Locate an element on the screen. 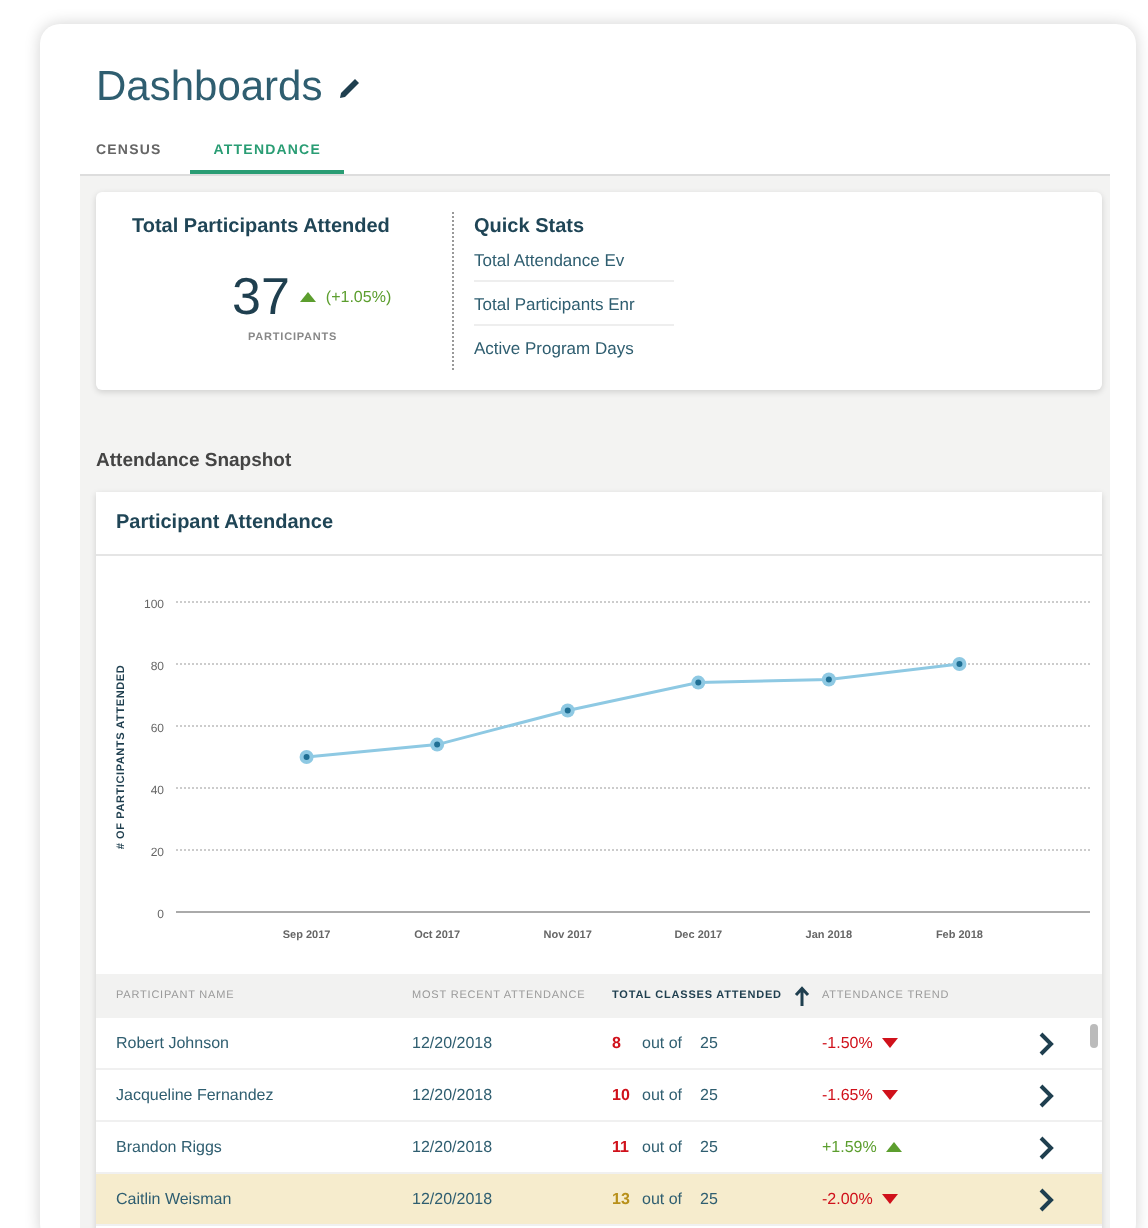 The image size is (1148, 1228). change-percent: (+1.05%) is located at coordinates (358, 297).